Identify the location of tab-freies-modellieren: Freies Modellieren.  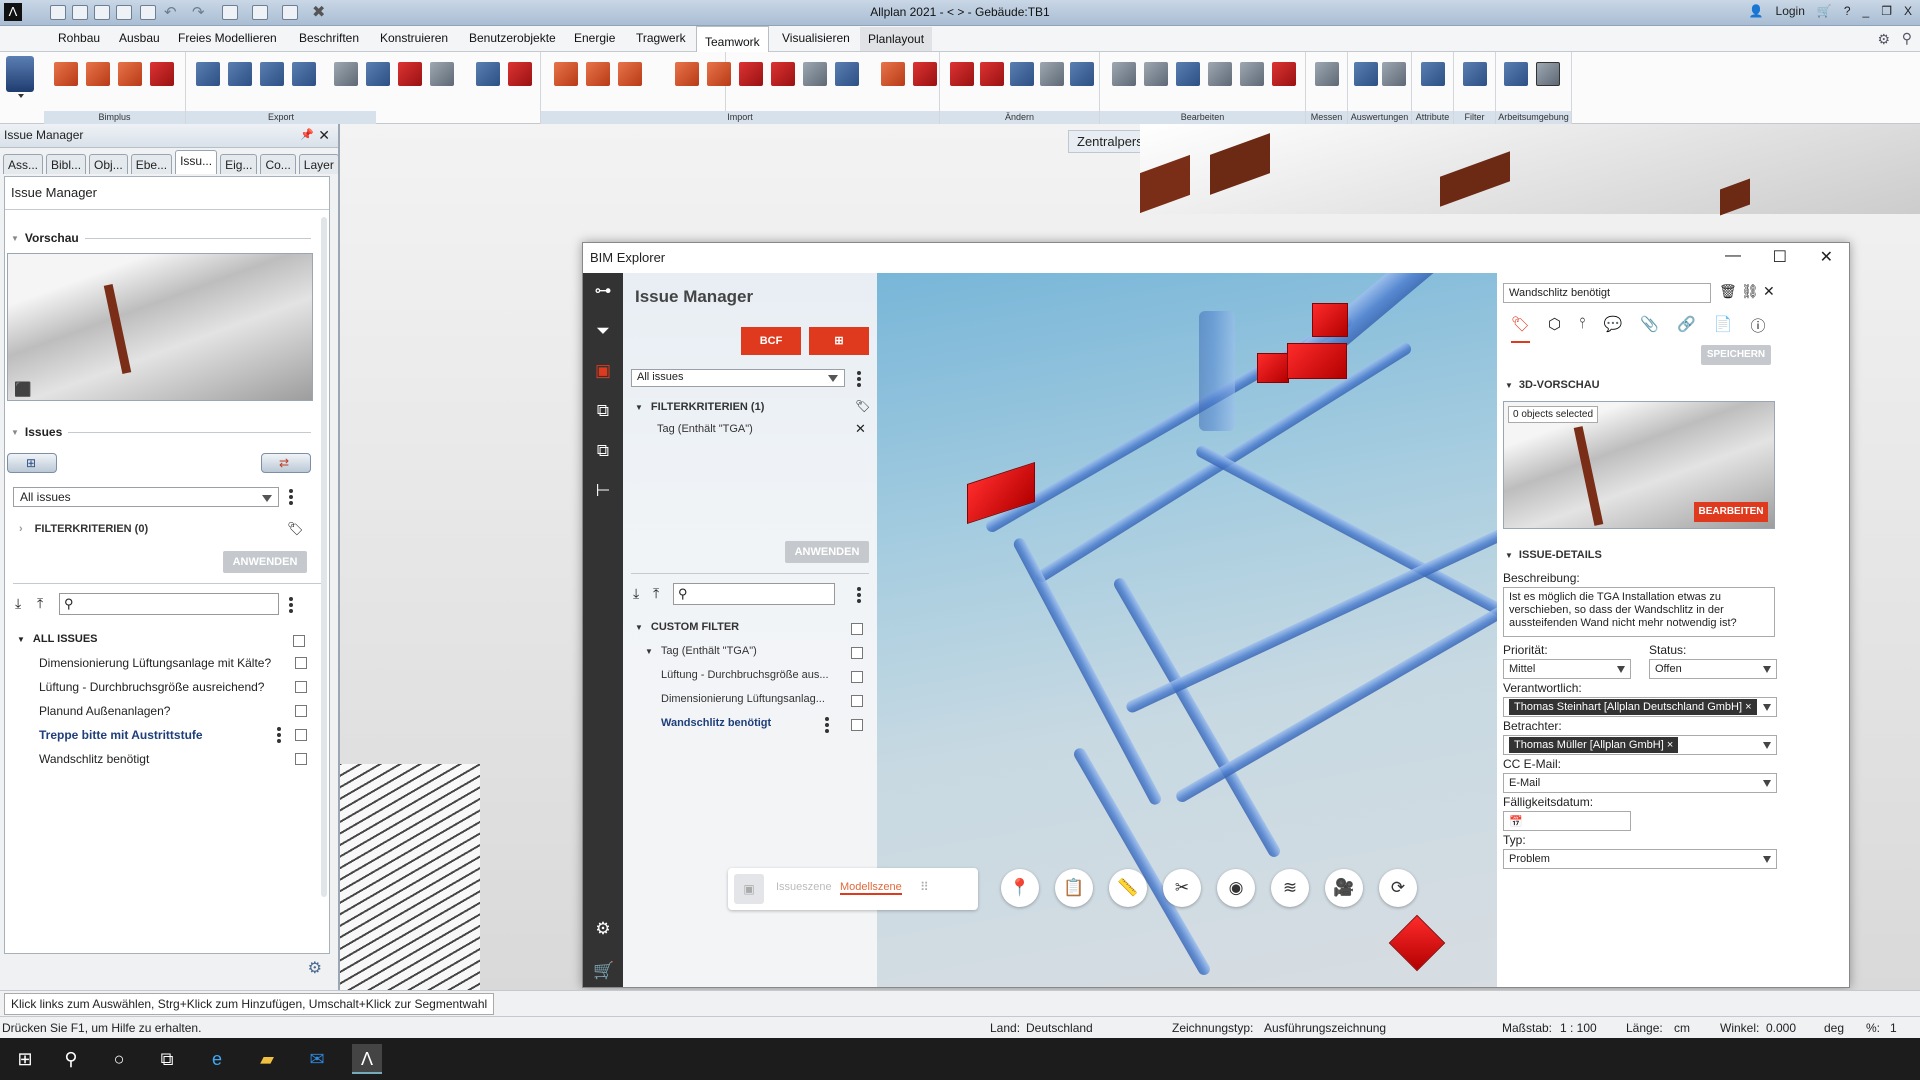
(227, 38).